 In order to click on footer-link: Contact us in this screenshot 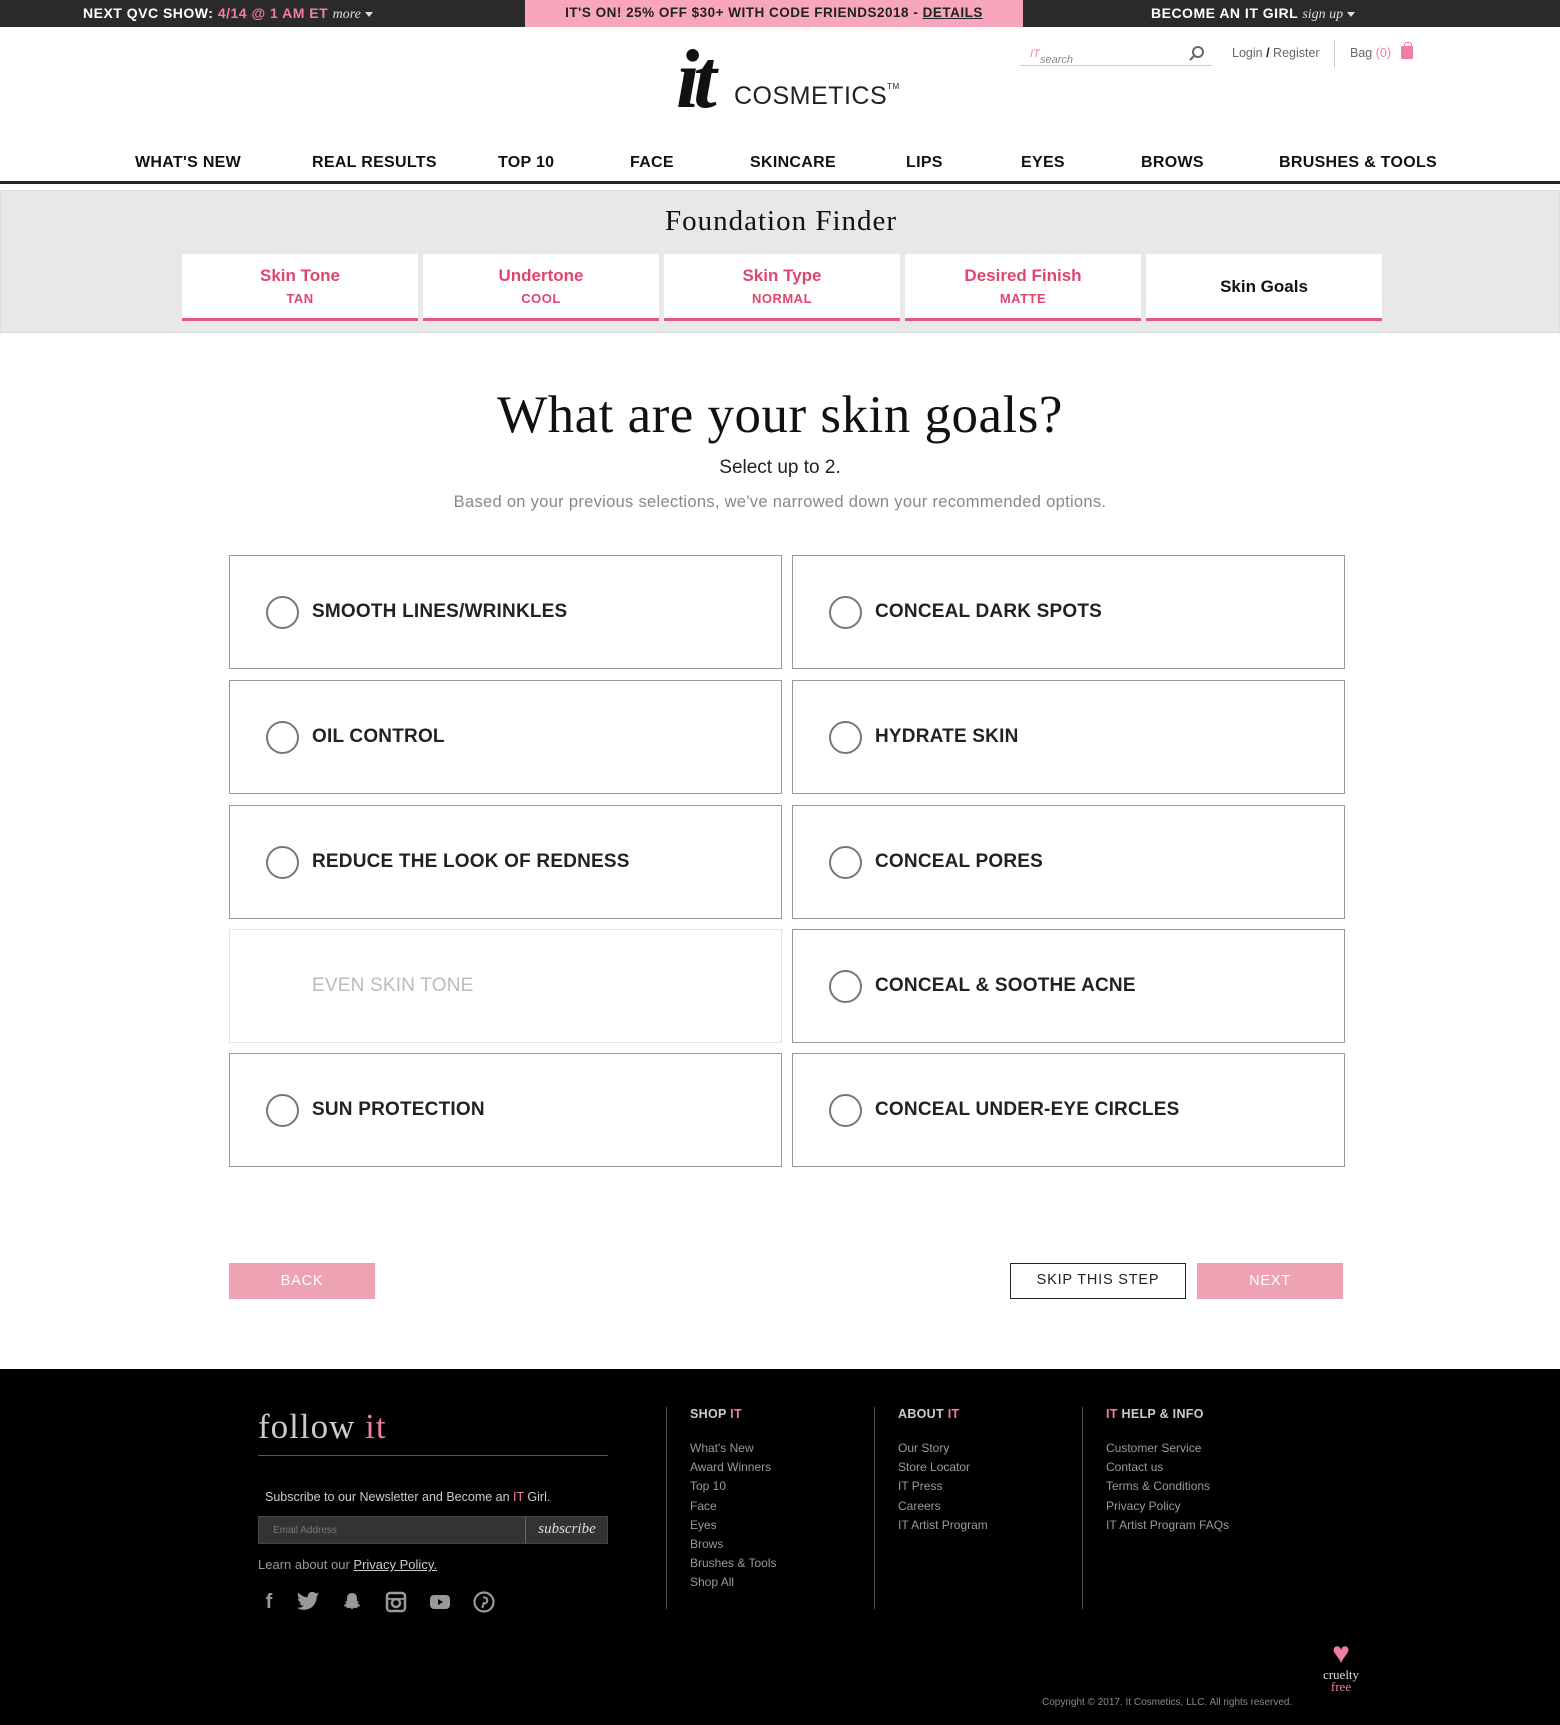, I will do `click(1167, 1469)`.